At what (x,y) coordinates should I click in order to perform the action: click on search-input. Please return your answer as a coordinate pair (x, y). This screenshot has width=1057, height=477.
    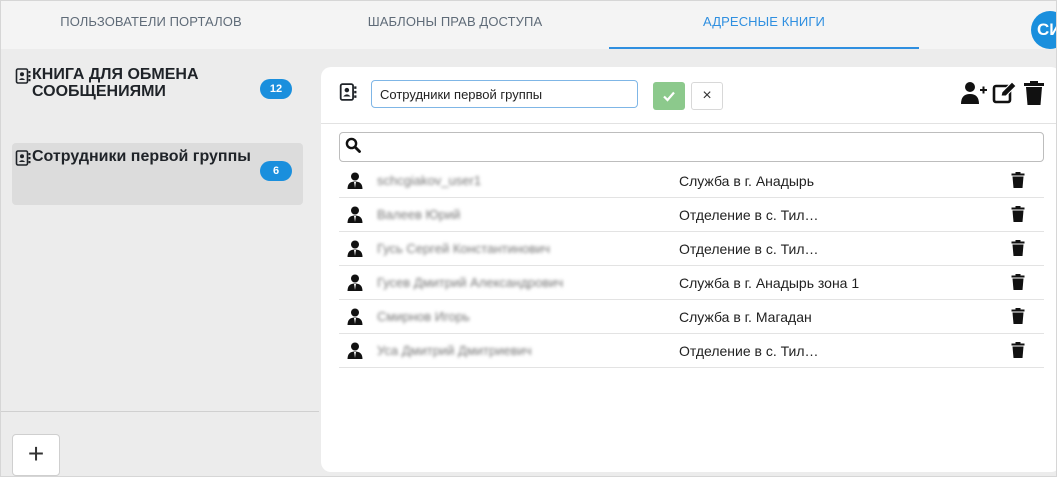
    Looking at the image, I should click on (700, 147).